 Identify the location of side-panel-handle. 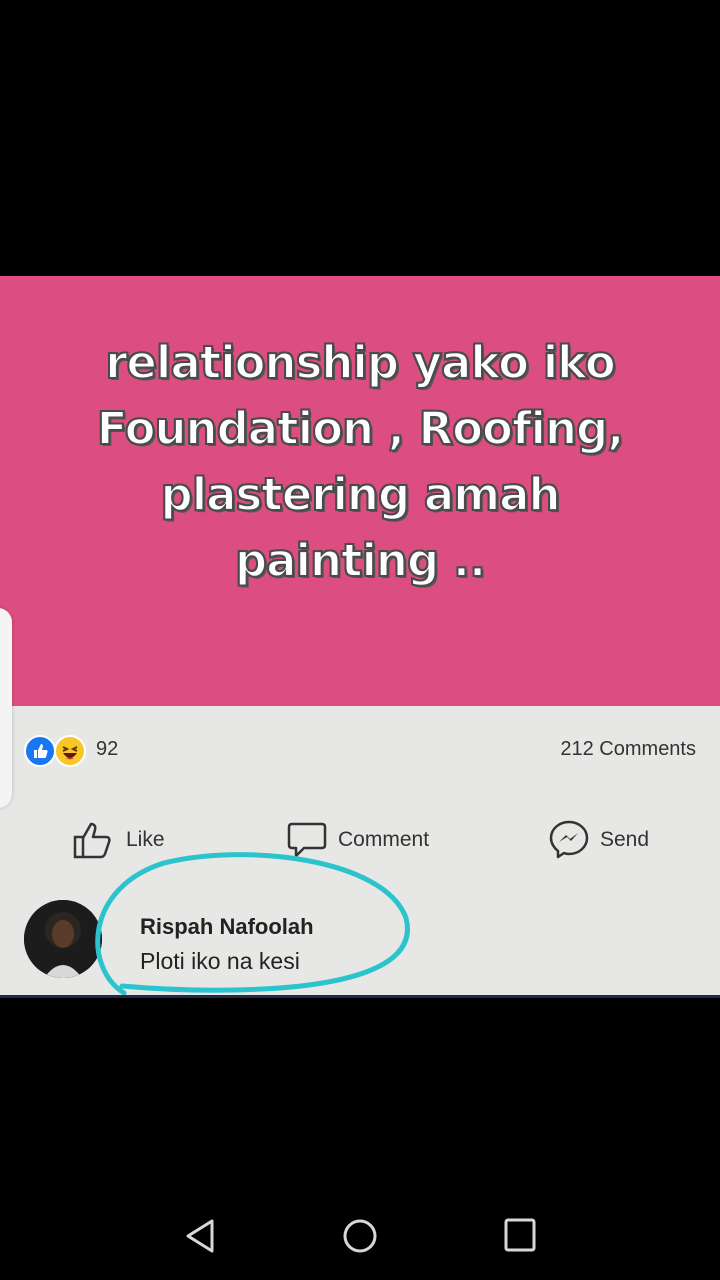
(6, 708).